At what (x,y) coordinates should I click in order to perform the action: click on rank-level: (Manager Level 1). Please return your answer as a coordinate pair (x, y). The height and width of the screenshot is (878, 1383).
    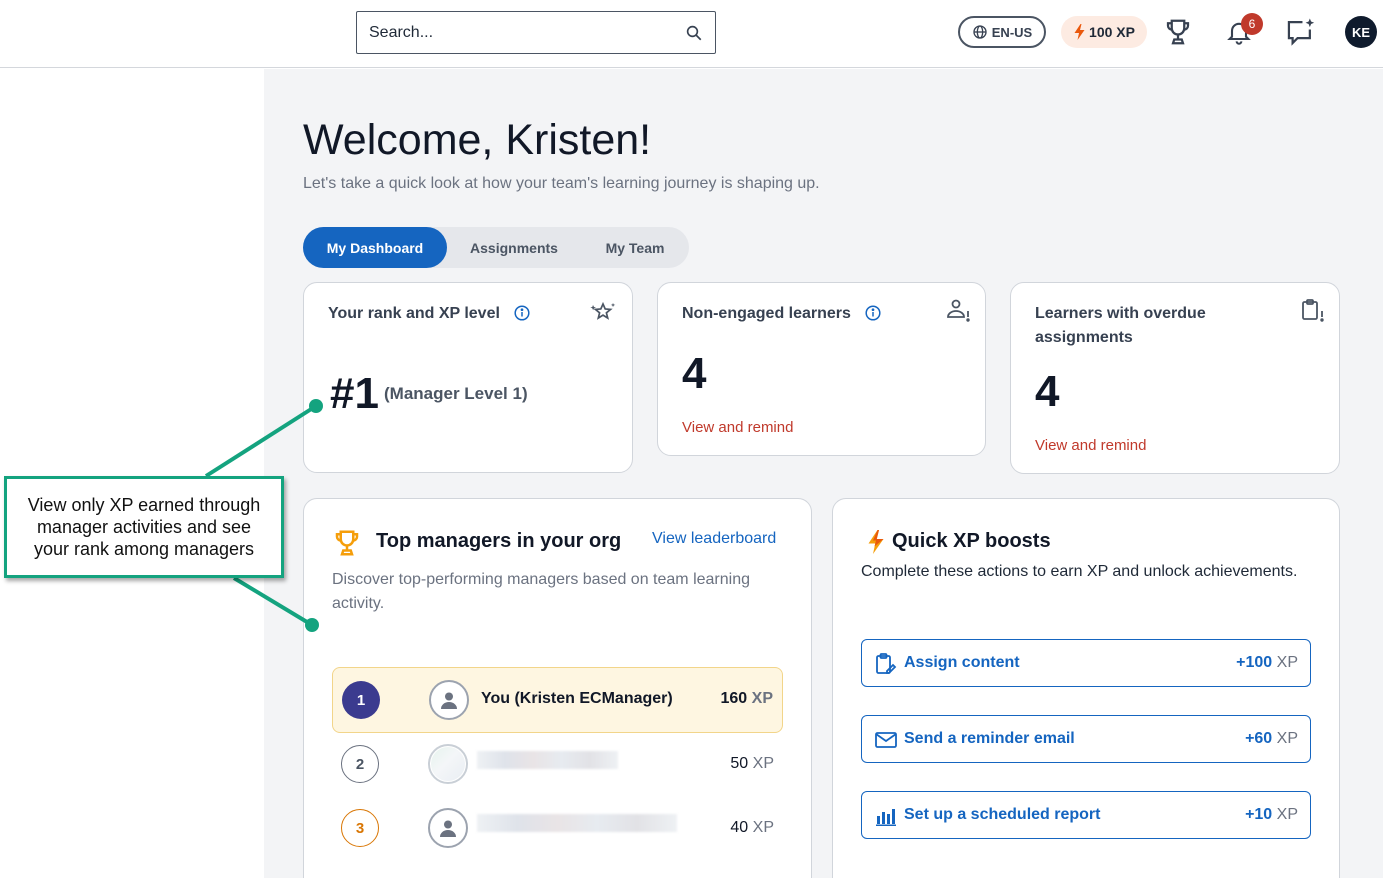
    Looking at the image, I should click on (456, 393).